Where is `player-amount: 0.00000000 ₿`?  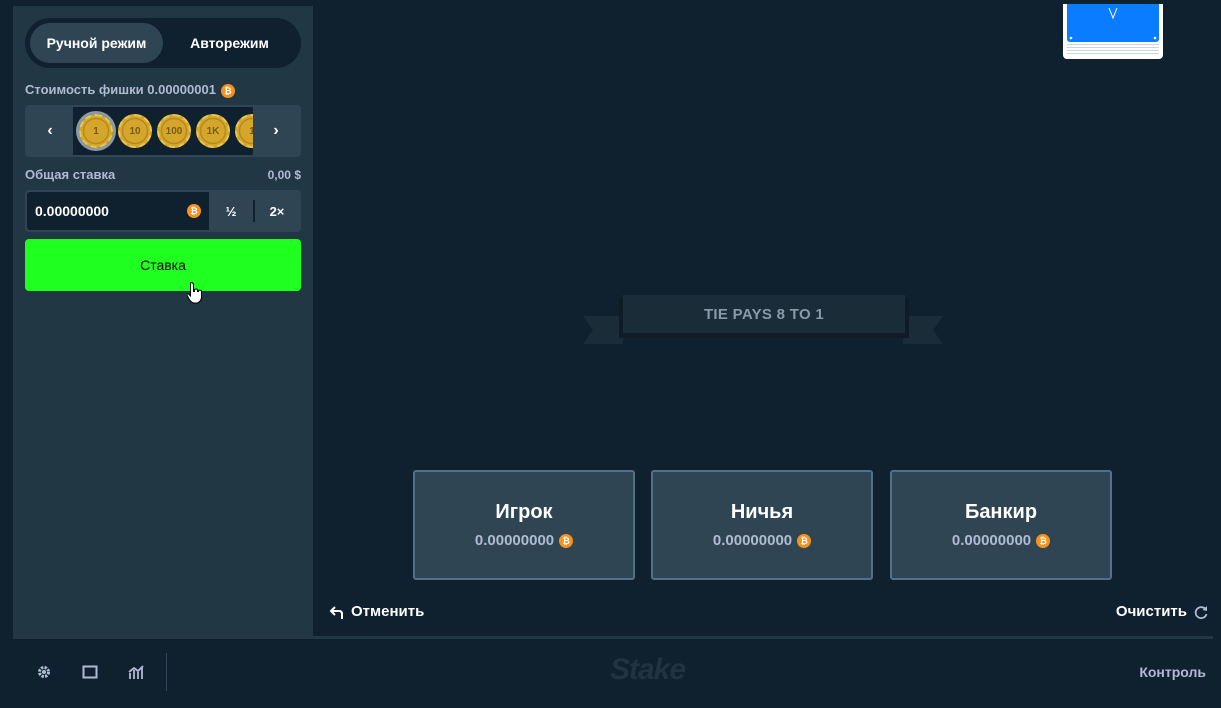
player-amount: 0.00000000 ₿ is located at coordinates (524, 540).